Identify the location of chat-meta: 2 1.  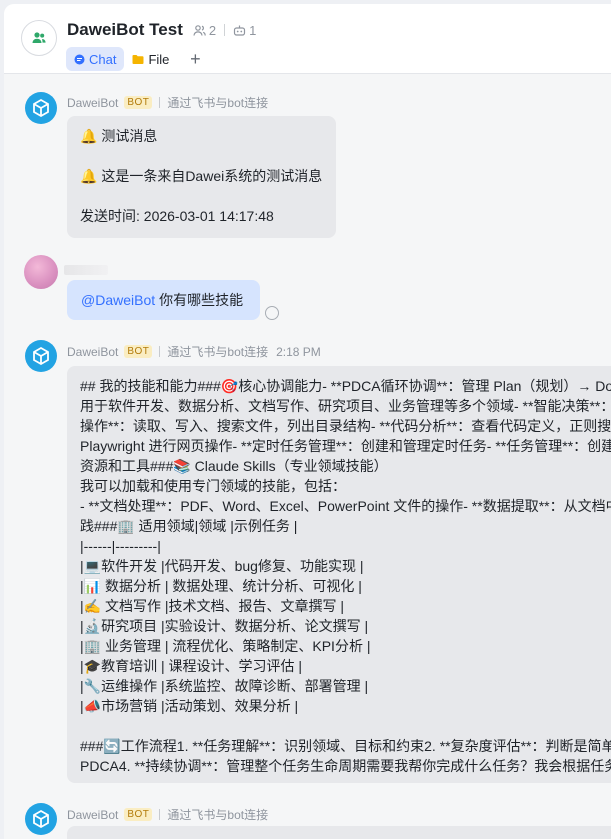
(224, 30).